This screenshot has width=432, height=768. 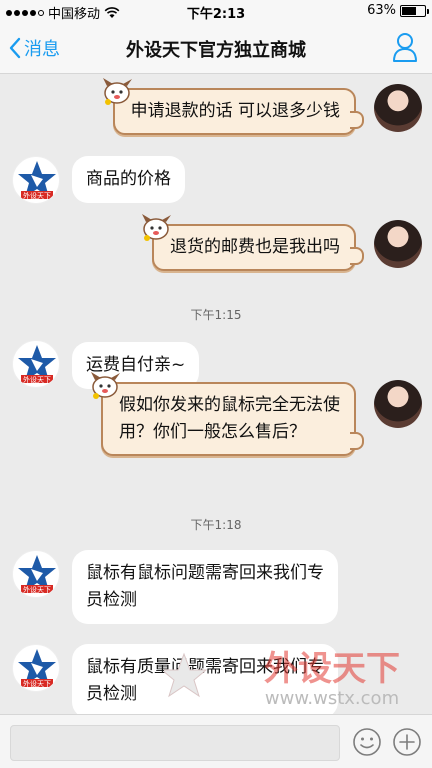 I want to click on message-row: 假如你发来的鼠标完全无法使 用？你们一般怎么售后？, so click(x=216, y=418).